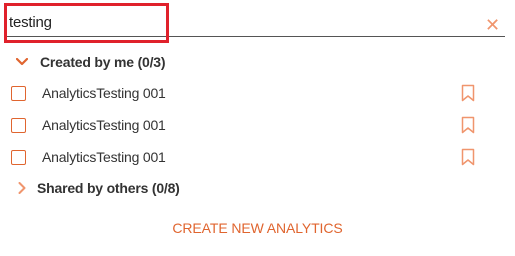 This screenshot has width=515, height=256. What do you see at coordinates (108, 188) in the screenshot?
I see `group-title: Shared by others (0/8)` at bounding box center [108, 188].